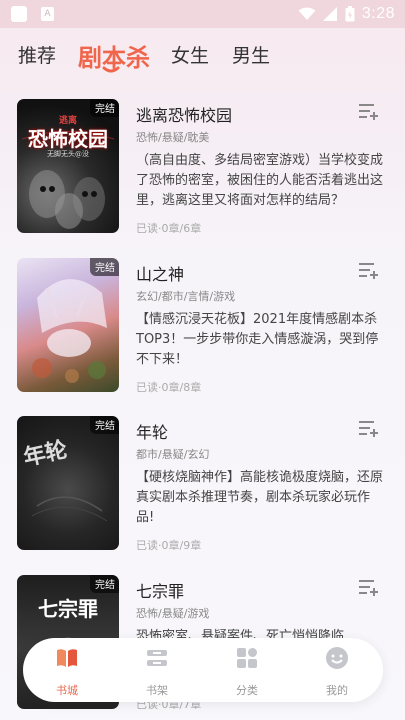 The image size is (405, 720). Describe the element at coordinates (37, 54) in the screenshot. I see `tab-recommend: 推荐` at that location.